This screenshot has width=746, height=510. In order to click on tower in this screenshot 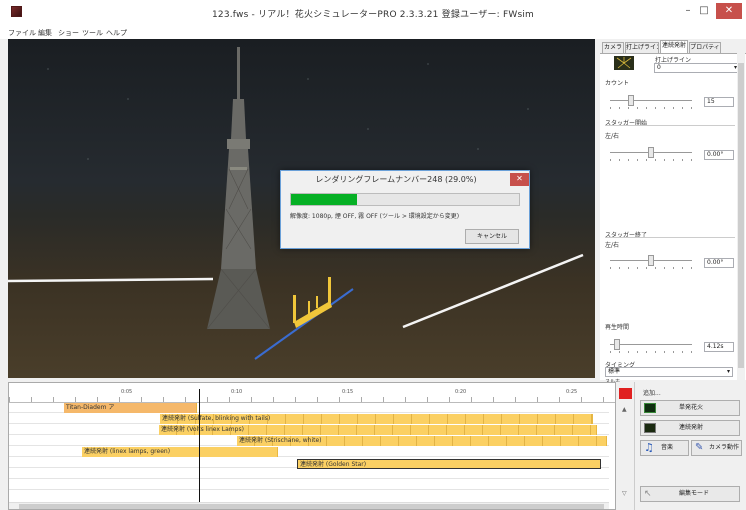, I will do `click(238, 188)`.